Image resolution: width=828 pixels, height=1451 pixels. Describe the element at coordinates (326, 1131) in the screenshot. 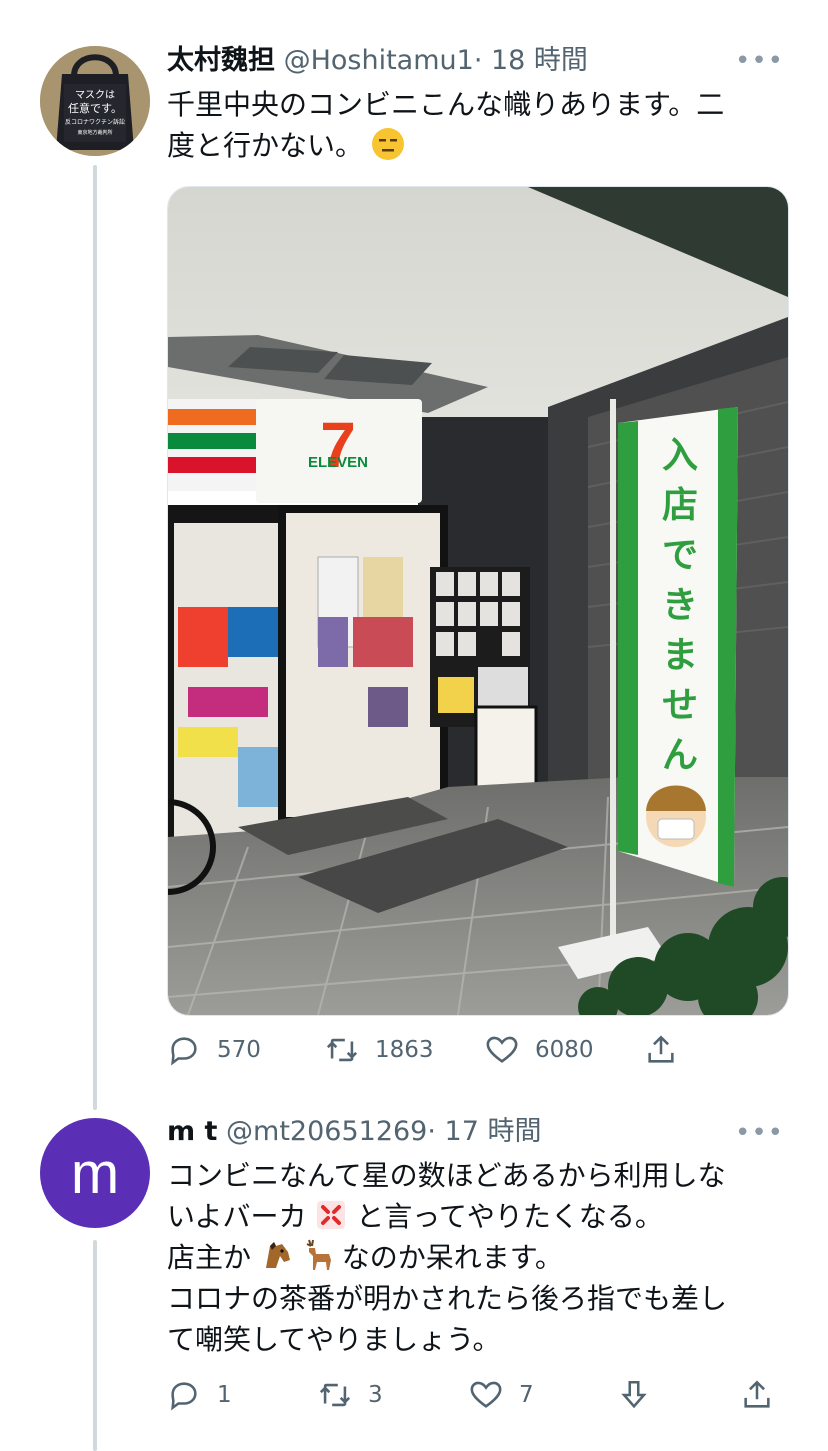

I see `user-handle: @mt20651269` at that location.